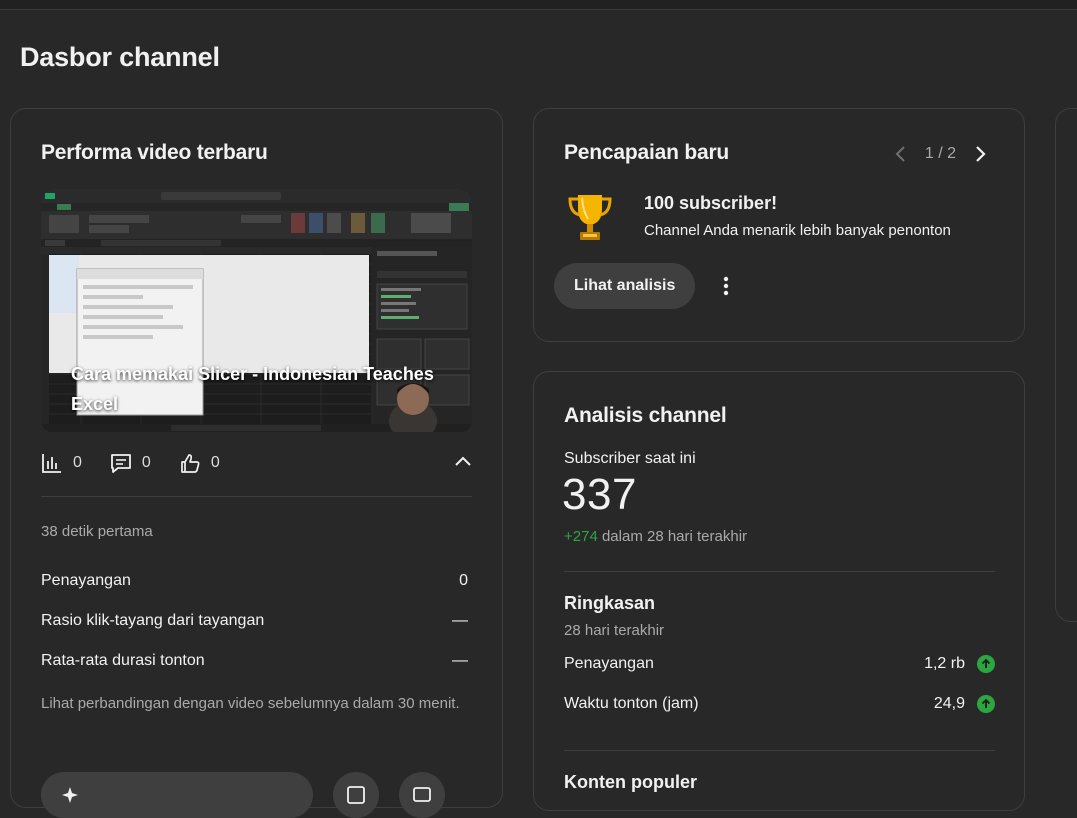 The width and height of the screenshot is (1077, 818). Describe the element at coordinates (97, 531) in the screenshot. I see `metrics-period: 38 detik pertama` at that location.